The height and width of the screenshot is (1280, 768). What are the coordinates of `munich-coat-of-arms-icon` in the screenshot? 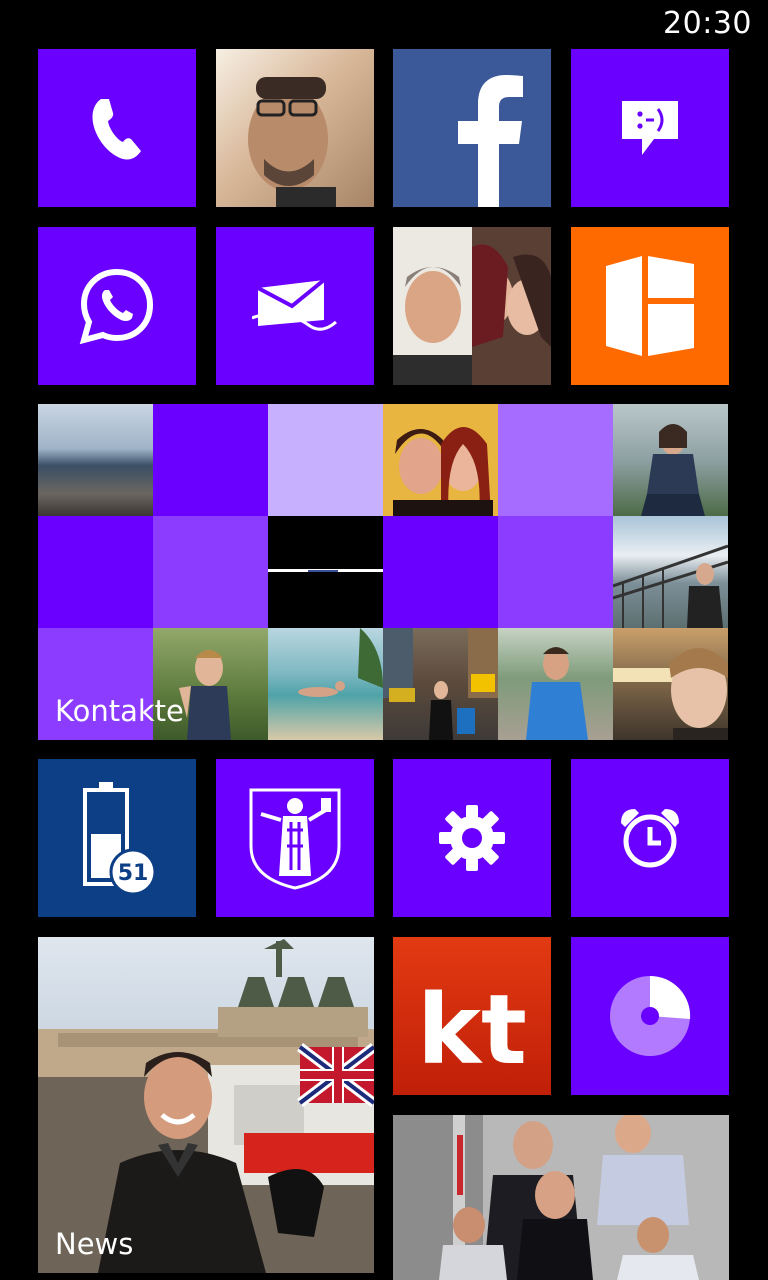 It's located at (295, 839).